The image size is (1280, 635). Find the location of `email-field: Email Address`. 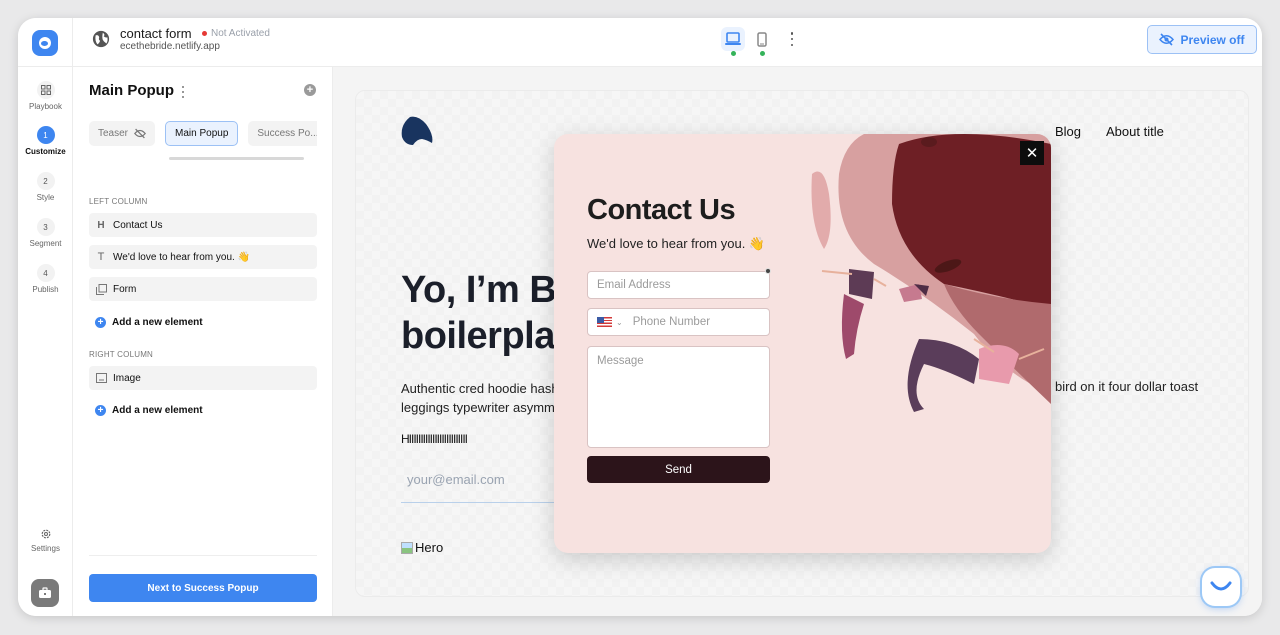

email-field: Email Address is located at coordinates (678, 285).